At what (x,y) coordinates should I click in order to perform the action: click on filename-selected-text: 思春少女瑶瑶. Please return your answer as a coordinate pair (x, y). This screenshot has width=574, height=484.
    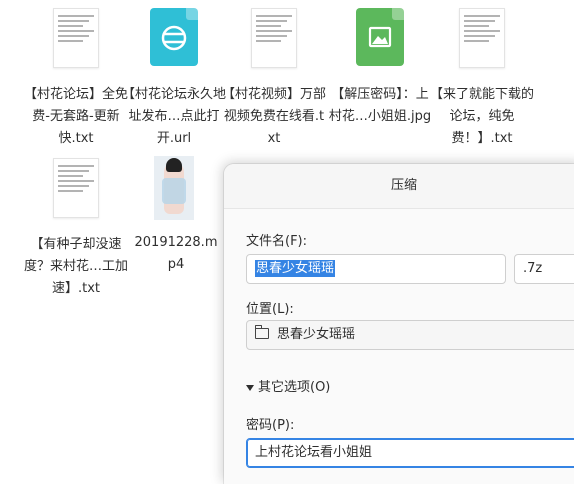
    Looking at the image, I should click on (295, 268).